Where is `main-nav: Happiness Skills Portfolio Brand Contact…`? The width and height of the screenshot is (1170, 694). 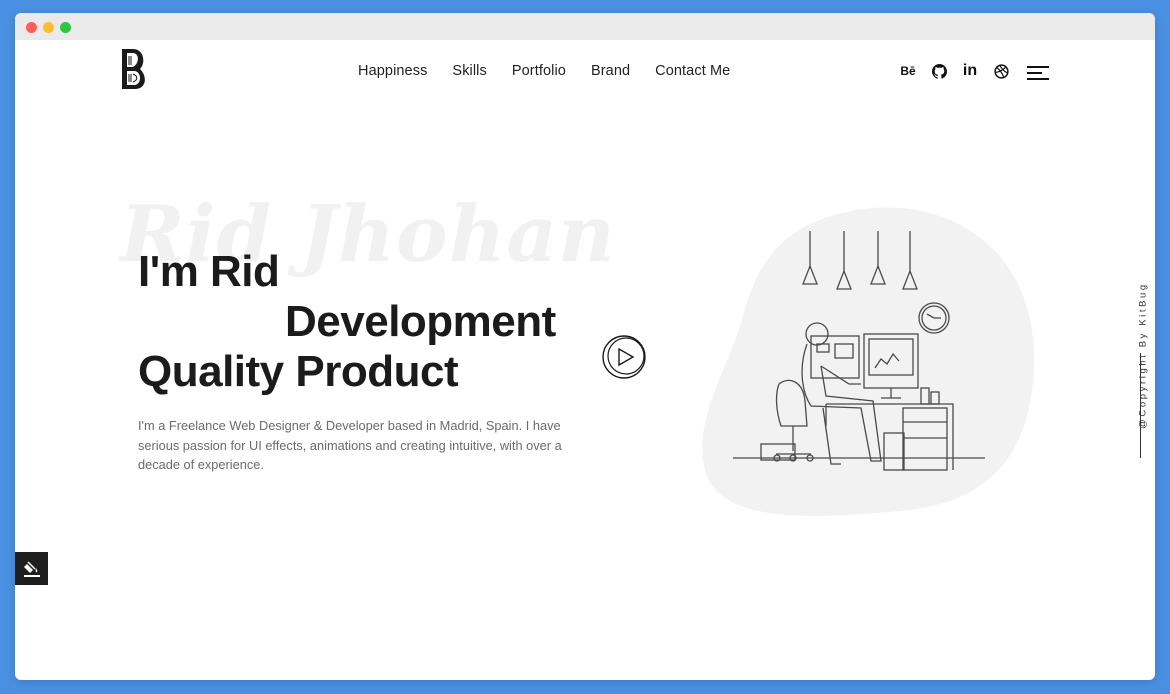
main-nav: Happiness Skills Portfolio Brand Contact… is located at coordinates (556, 71).